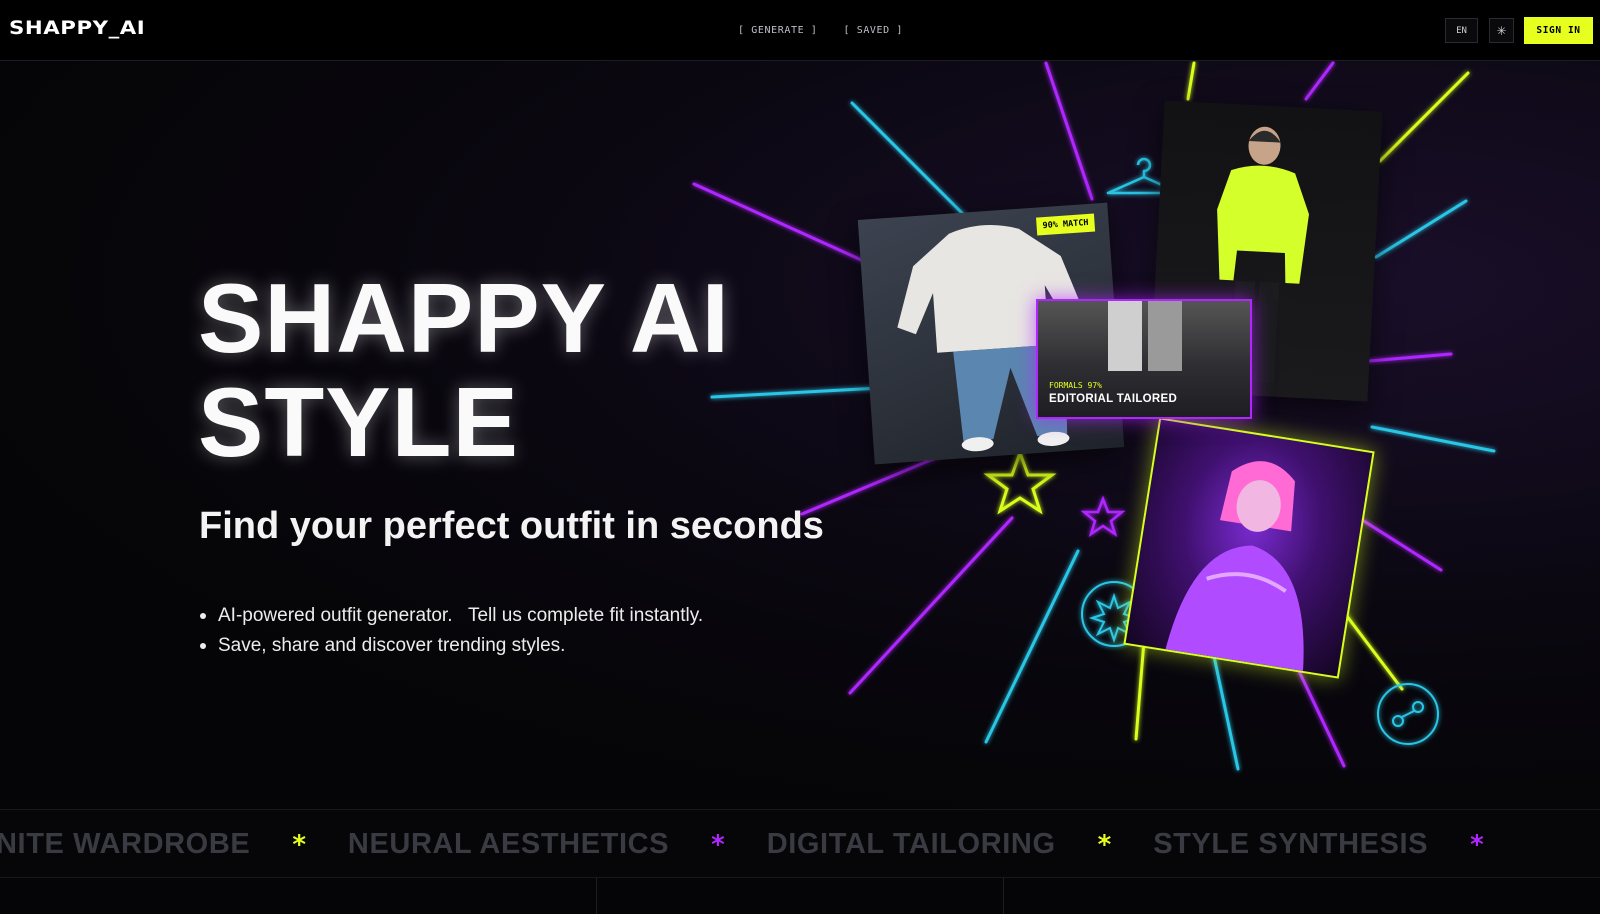  Describe the element at coordinates (1075, 385) in the screenshot. I see `editorial-kicker: FORMALS 97%` at that location.